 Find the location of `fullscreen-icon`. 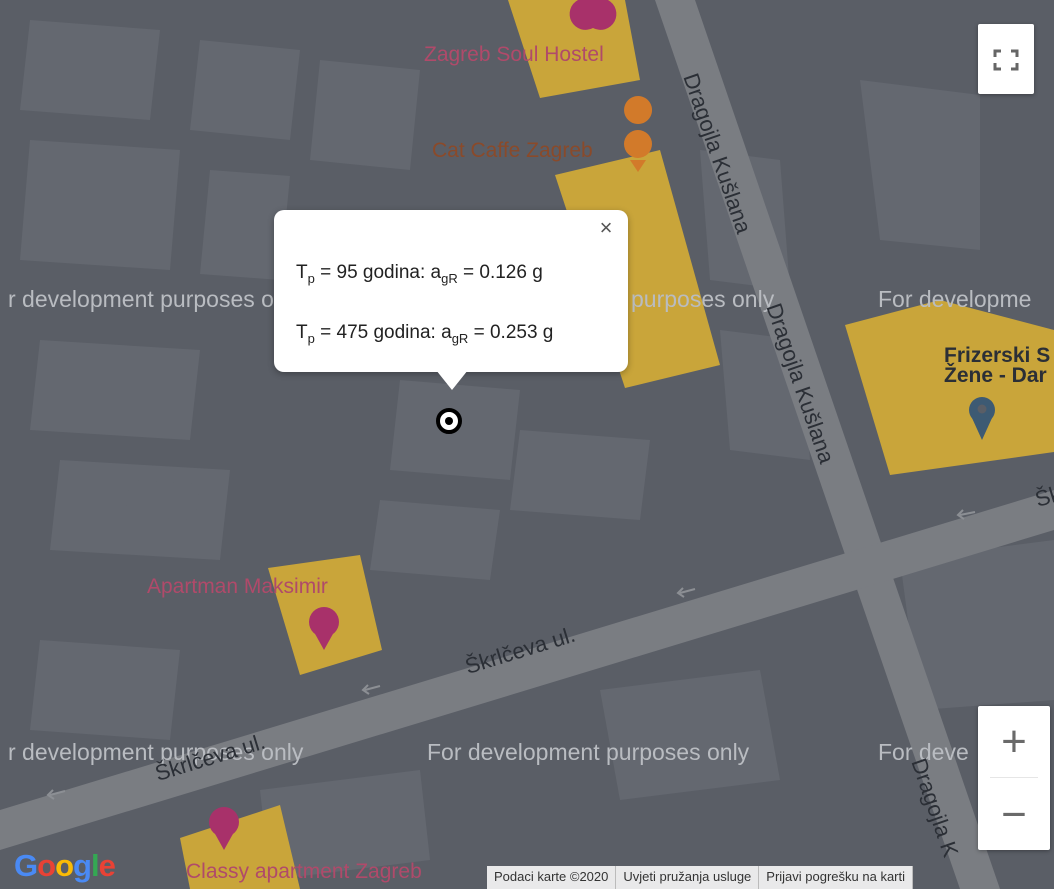

fullscreen-icon is located at coordinates (1006, 60).